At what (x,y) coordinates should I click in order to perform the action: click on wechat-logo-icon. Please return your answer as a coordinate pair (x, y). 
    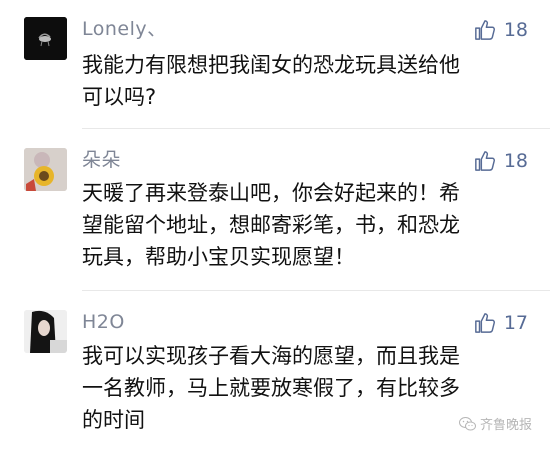
    Looking at the image, I should click on (467, 423).